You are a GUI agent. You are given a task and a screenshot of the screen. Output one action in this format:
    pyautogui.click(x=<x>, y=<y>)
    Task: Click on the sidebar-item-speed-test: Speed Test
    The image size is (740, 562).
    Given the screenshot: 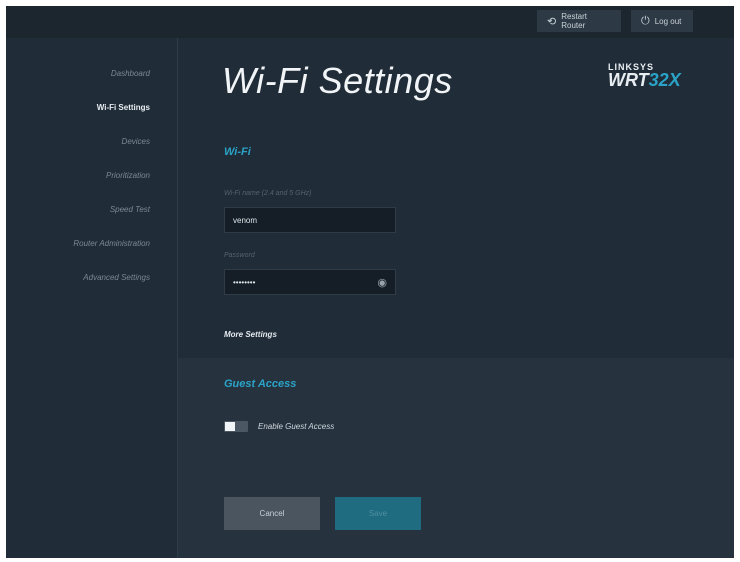 What is the action you would take?
    pyautogui.click(x=81, y=209)
    